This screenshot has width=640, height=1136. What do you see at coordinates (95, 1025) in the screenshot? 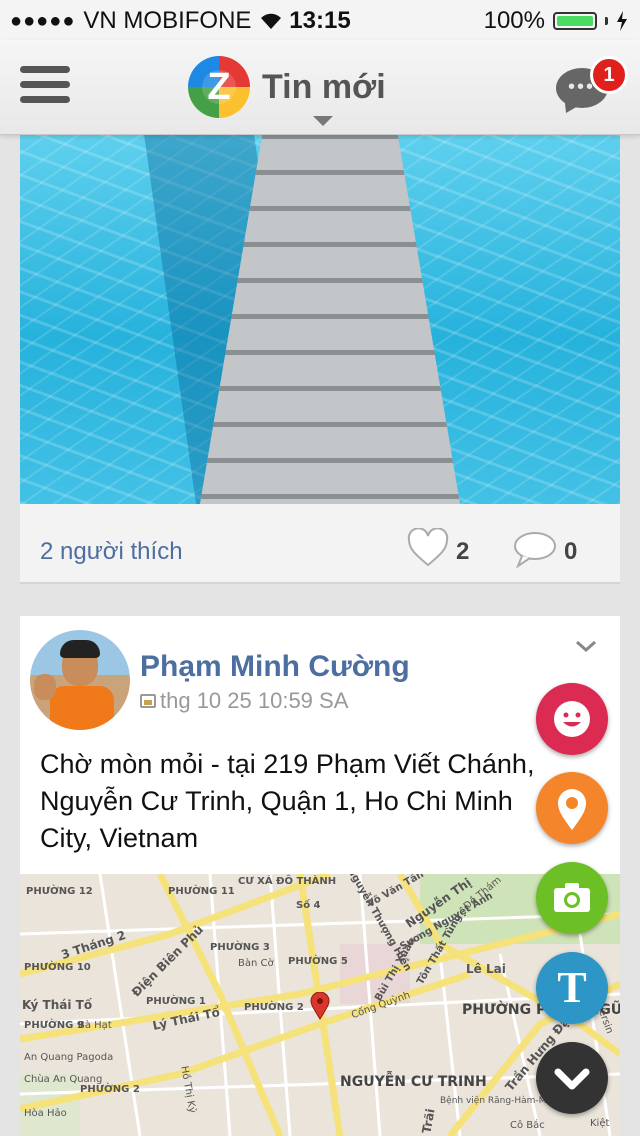
I see `map-label: Bà Hạt` at bounding box center [95, 1025].